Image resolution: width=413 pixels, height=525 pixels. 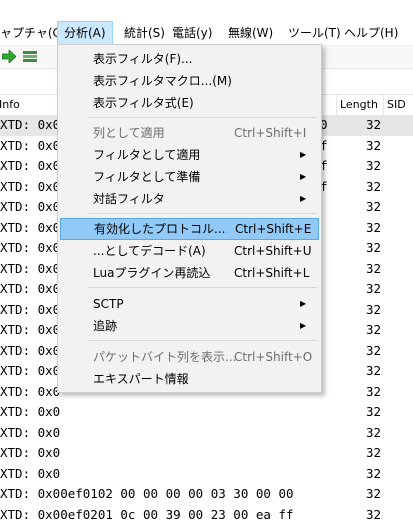 What do you see at coordinates (273, 251) in the screenshot?
I see `menu-item-shortcut: Ctrl+Shift+U` at bounding box center [273, 251].